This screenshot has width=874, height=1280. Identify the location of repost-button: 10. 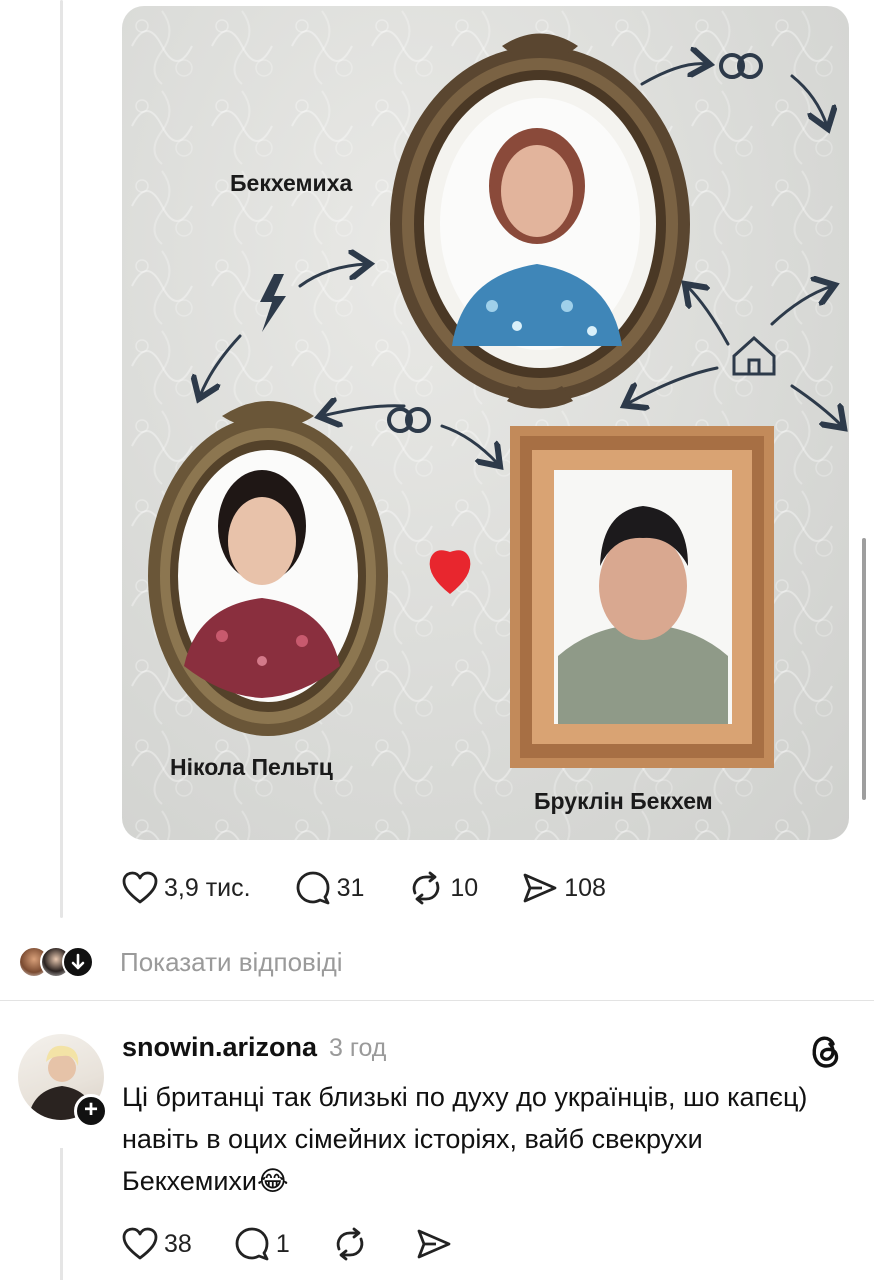
(443, 888).